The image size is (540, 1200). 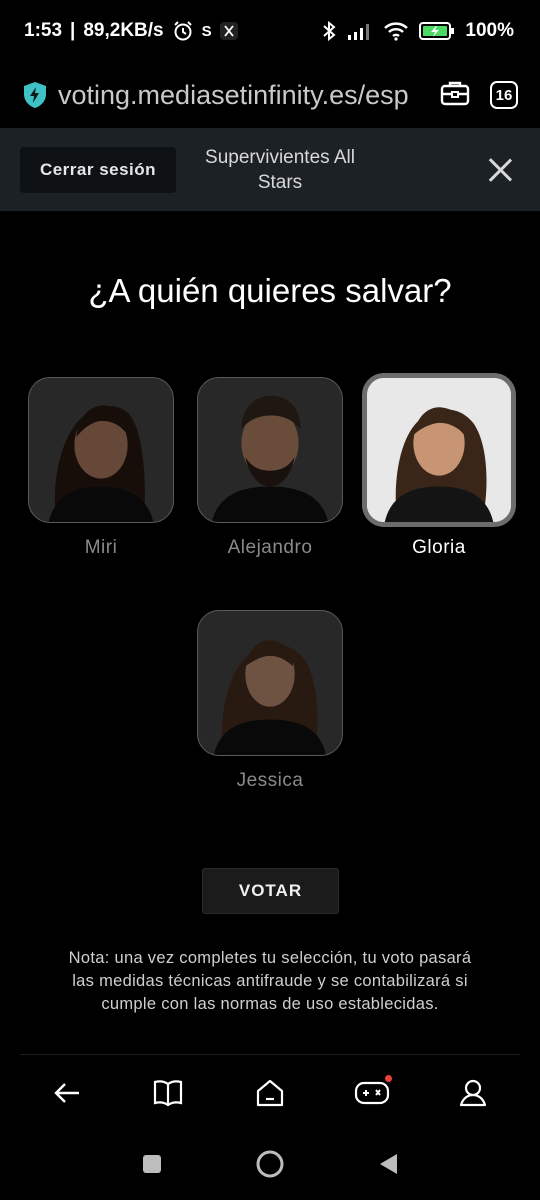 I want to click on logout-button: Cerrar sesión, so click(x=98, y=169).